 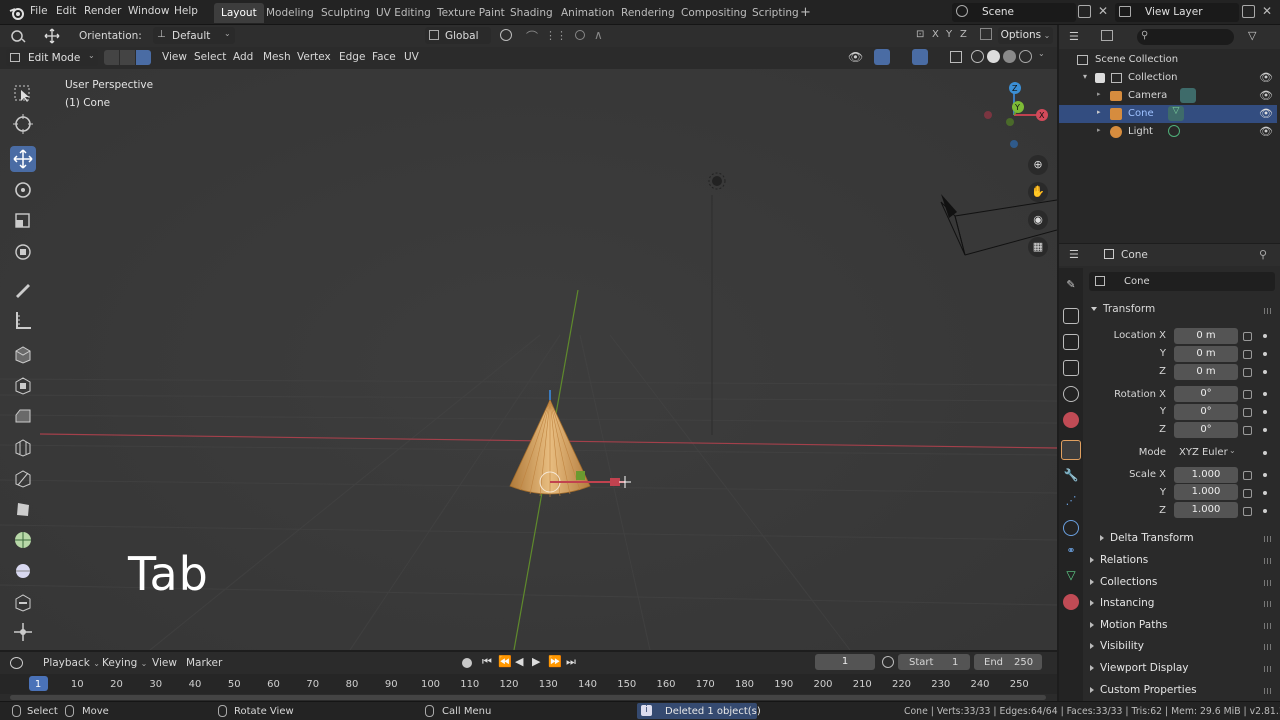 I want to click on outliner-scene-collection: Scene Collection, so click(x=1168, y=60).